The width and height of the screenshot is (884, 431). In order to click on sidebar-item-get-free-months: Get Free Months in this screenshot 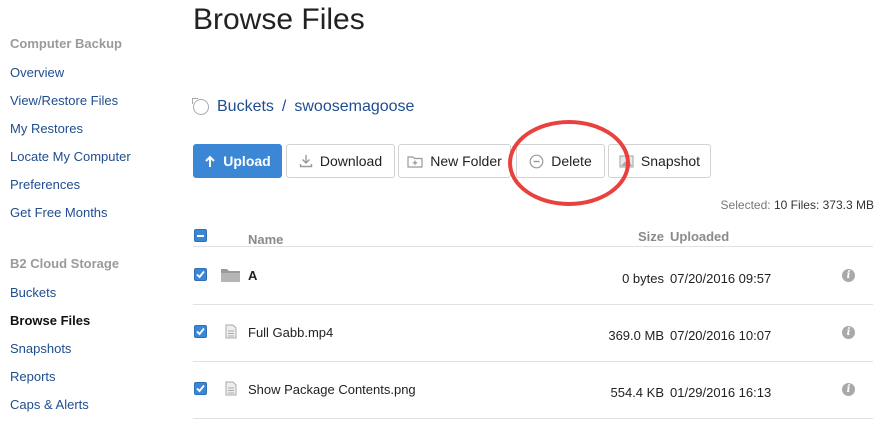, I will do `click(59, 212)`.